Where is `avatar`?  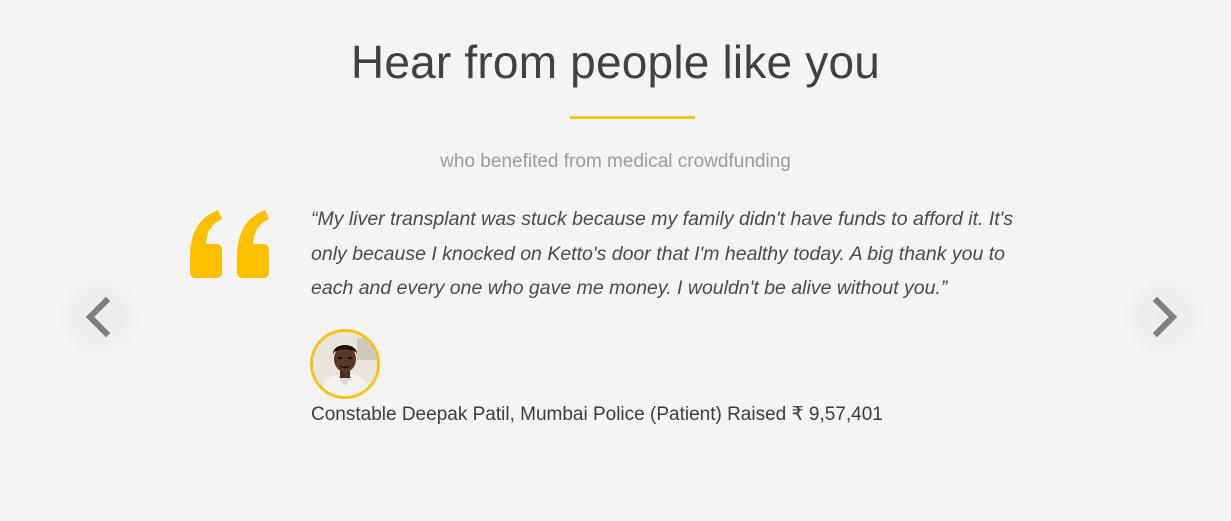
avatar is located at coordinates (345, 364).